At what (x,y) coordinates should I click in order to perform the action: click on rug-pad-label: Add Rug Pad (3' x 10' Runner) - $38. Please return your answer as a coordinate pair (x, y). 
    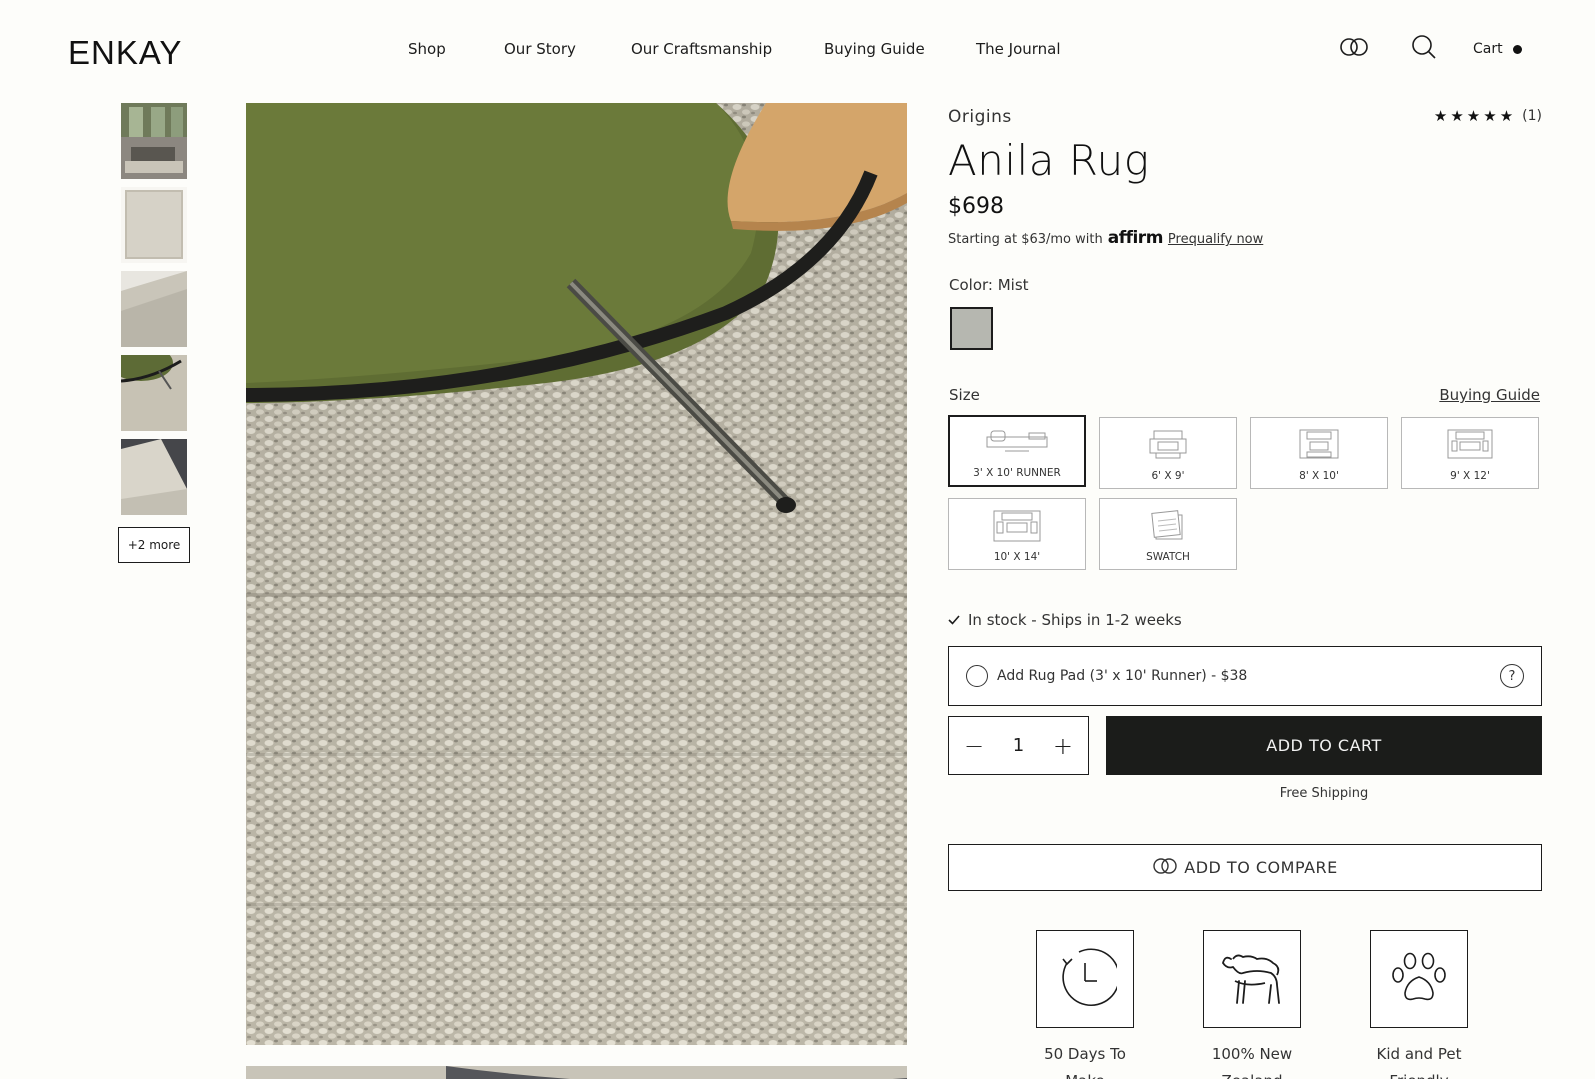
    Looking at the image, I should click on (1122, 676).